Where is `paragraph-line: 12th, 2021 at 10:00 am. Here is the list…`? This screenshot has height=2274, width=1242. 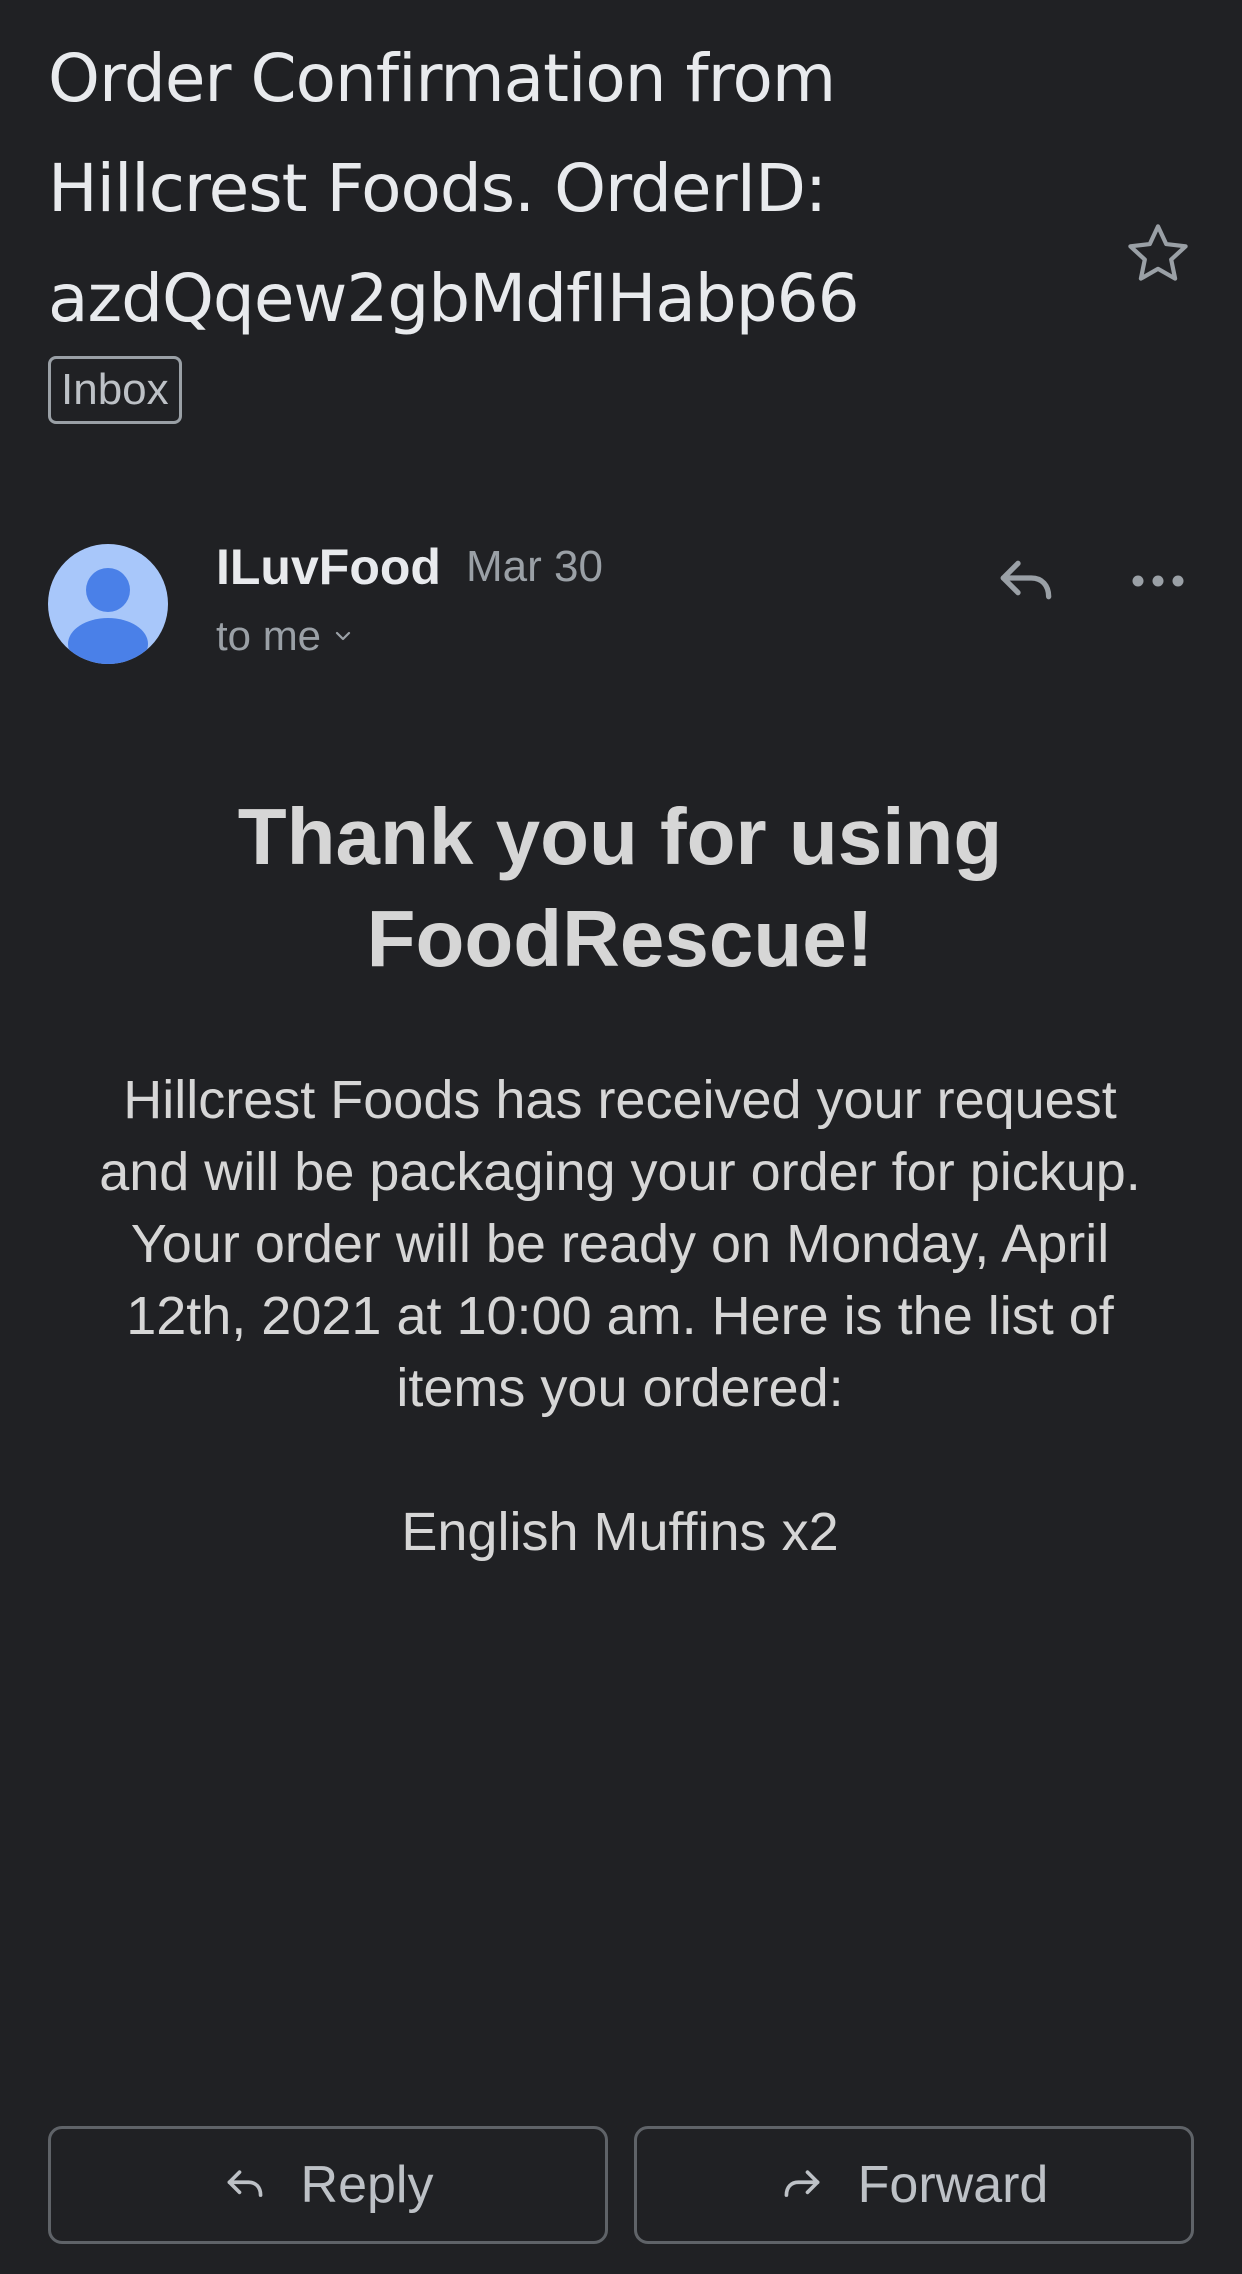
paragraph-line: 12th, 2021 at 10:00 am. Here is the list… is located at coordinates (620, 1316).